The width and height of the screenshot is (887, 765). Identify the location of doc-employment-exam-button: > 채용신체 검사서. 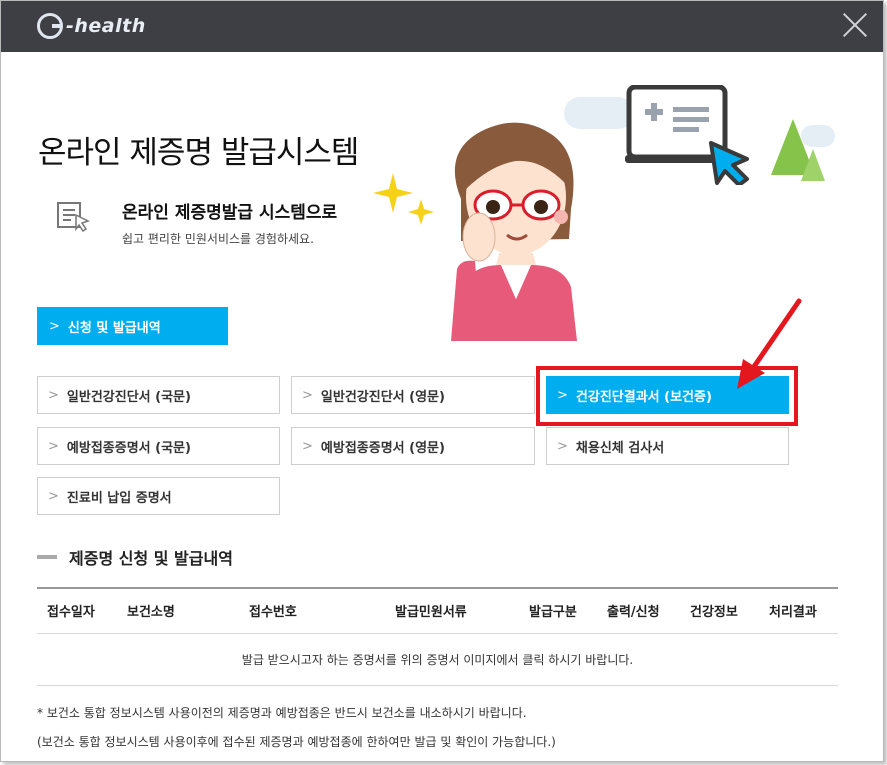
(667, 446).